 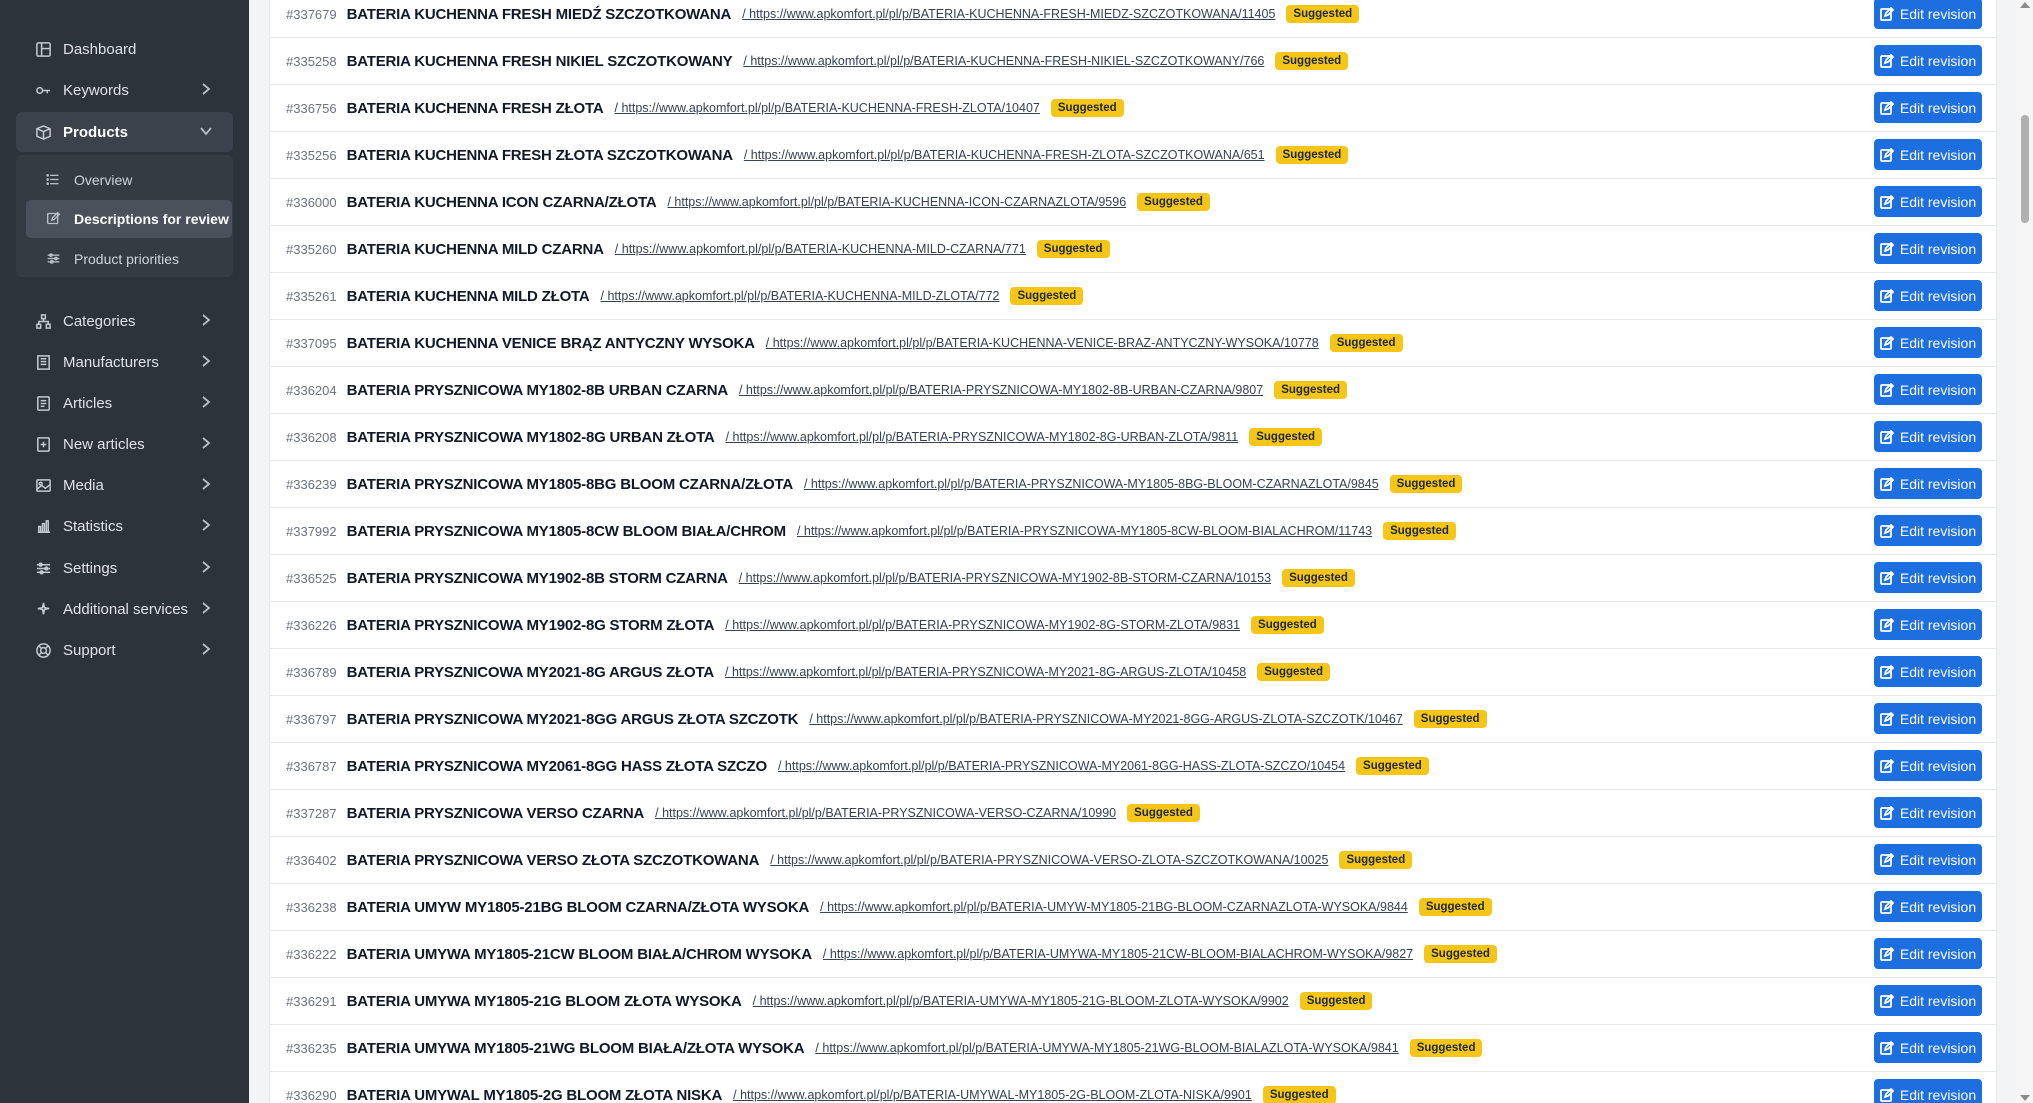 I want to click on product-id: #336291, so click(x=311, y=1001).